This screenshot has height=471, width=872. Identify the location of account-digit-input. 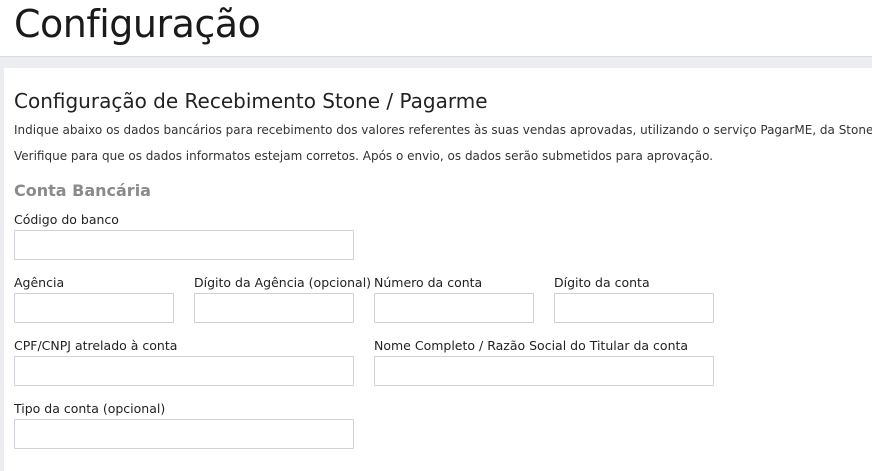
(634, 308).